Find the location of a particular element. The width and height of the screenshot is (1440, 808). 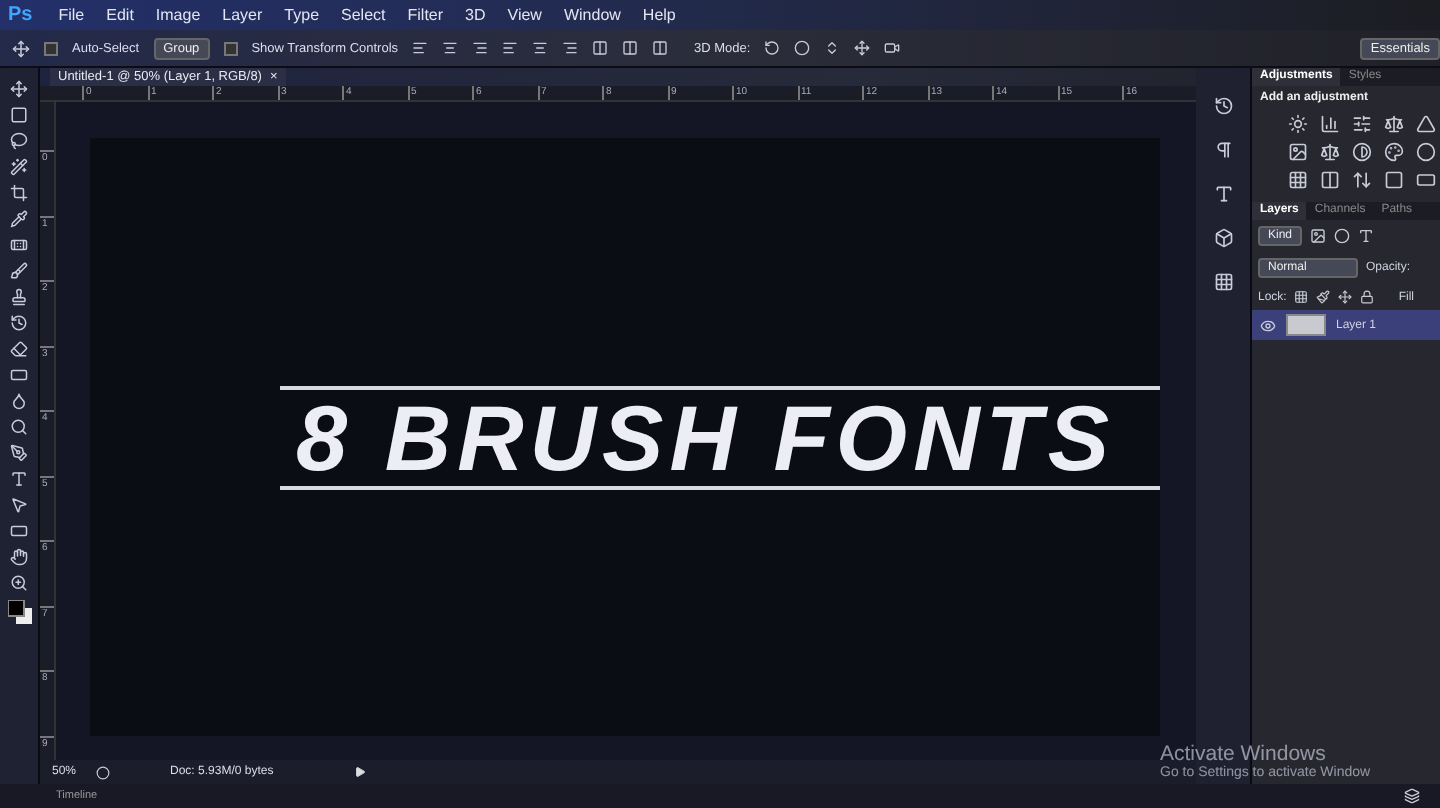

lasso-tool-icon is located at coordinates (19, 141).